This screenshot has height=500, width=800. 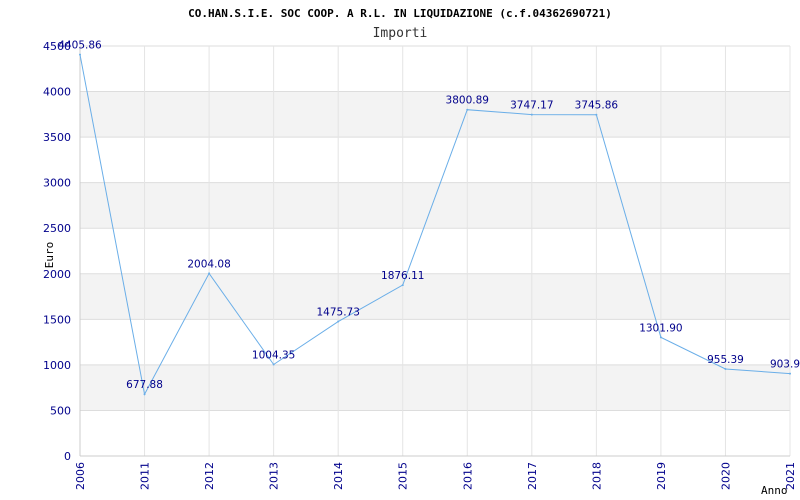 What do you see at coordinates (338, 476) in the screenshot?
I see `x-tick-label: 2014` at bounding box center [338, 476].